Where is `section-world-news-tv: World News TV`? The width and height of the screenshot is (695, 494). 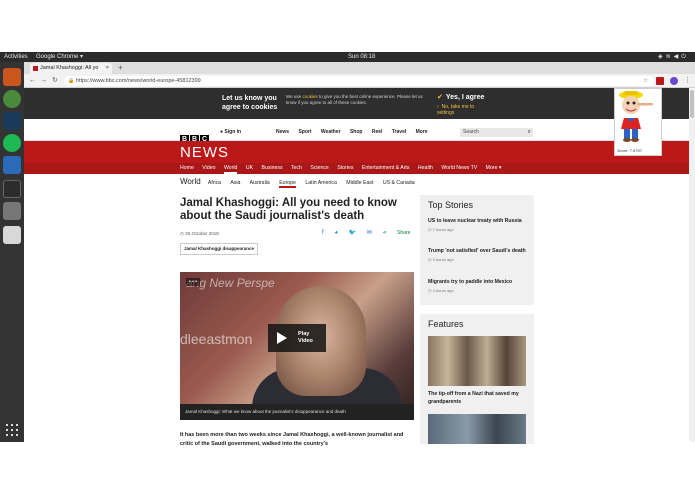
section-world-news-tv: World News TV is located at coordinates (459, 168).